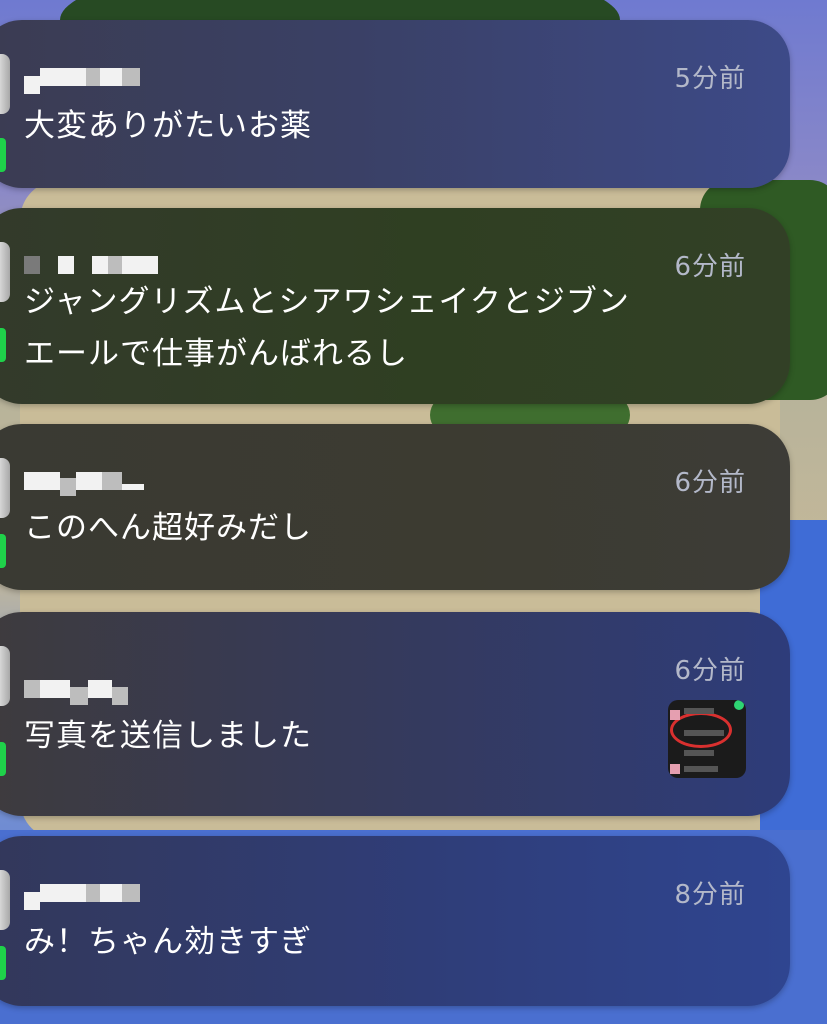 This screenshot has height=1024, width=827. What do you see at coordinates (739, 705) in the screenshot?
I see `check-icon` at bounding box center [739, 705].